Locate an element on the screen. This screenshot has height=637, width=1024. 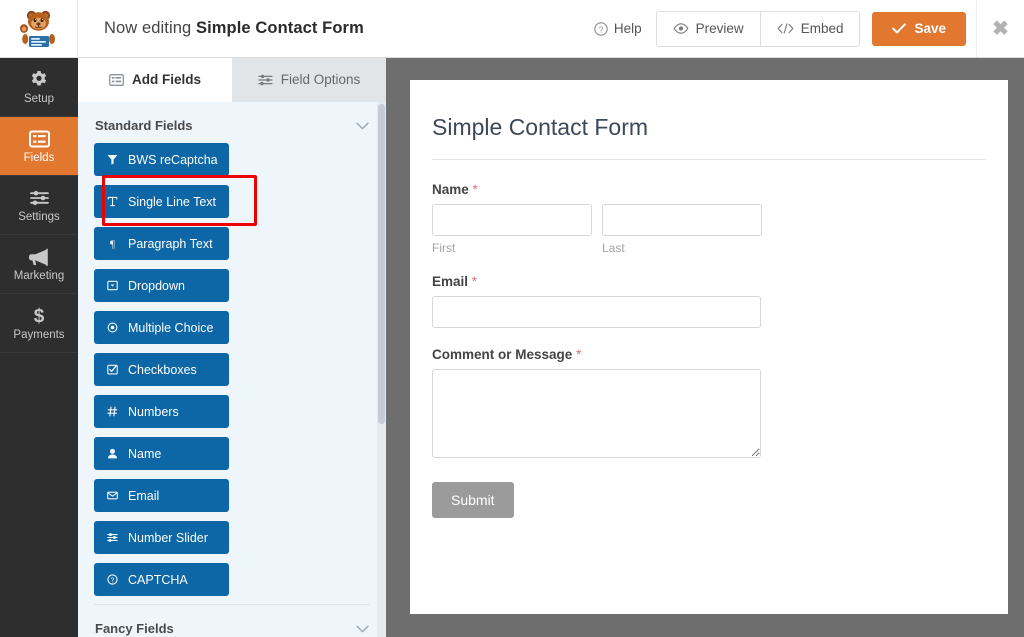
code-icon is located at coordinates (785, 28).